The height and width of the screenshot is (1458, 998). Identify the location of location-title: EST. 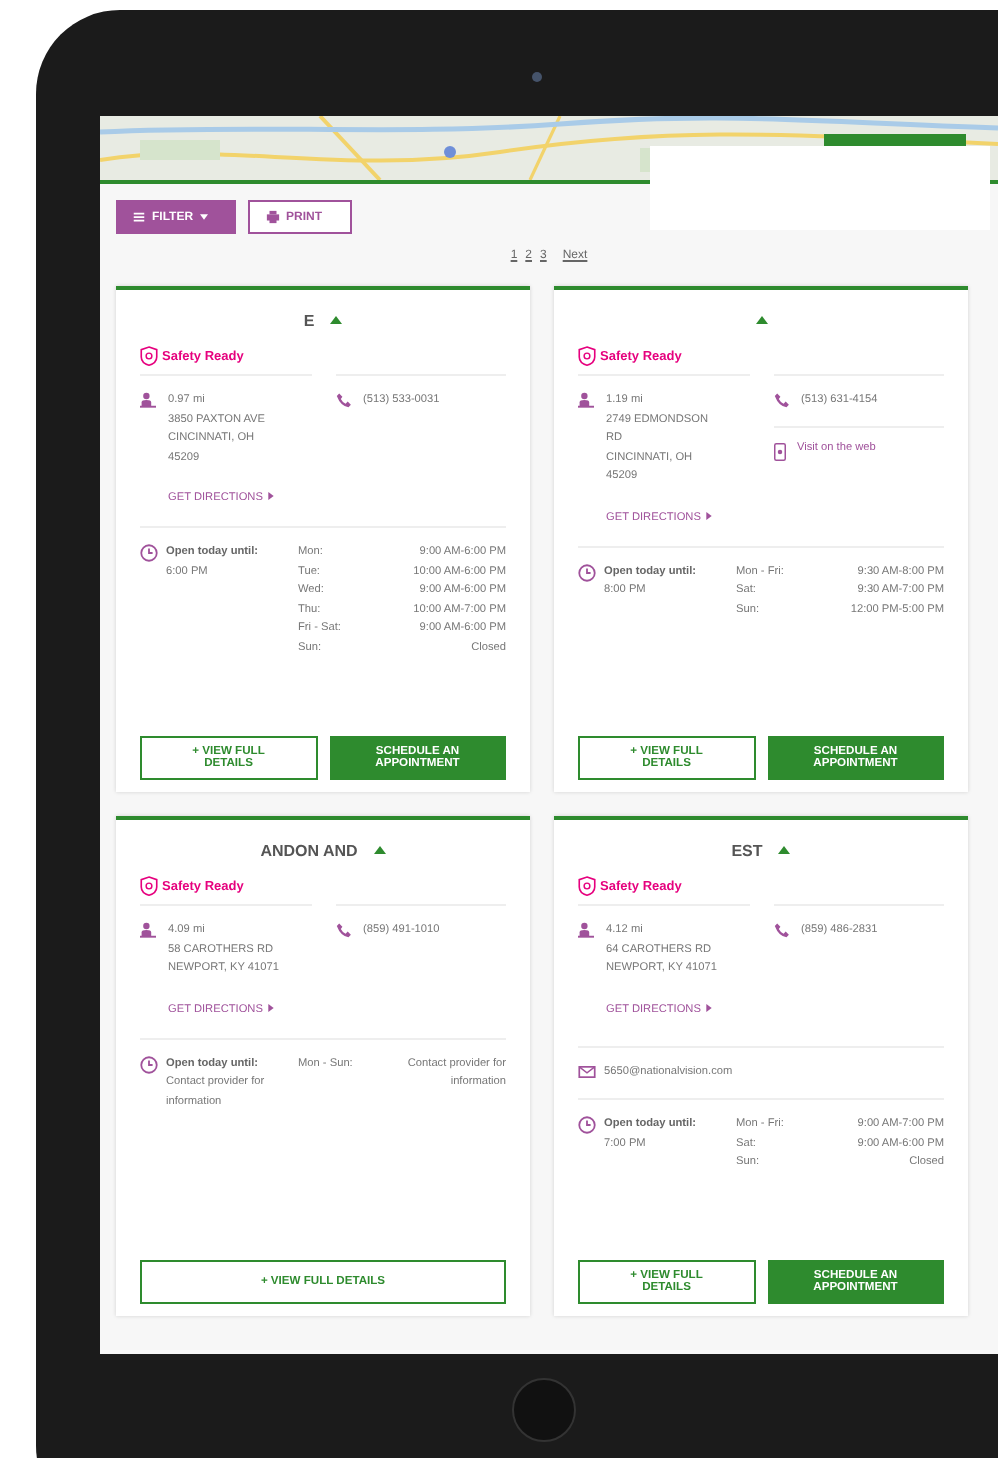
(747, 850).